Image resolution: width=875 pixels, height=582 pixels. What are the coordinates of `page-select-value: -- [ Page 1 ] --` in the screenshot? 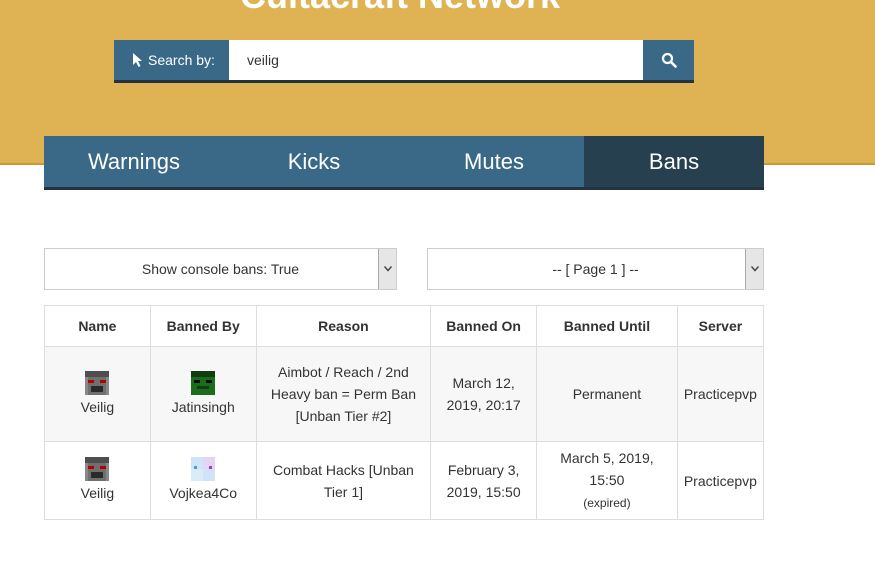 It's located at (595, 269).